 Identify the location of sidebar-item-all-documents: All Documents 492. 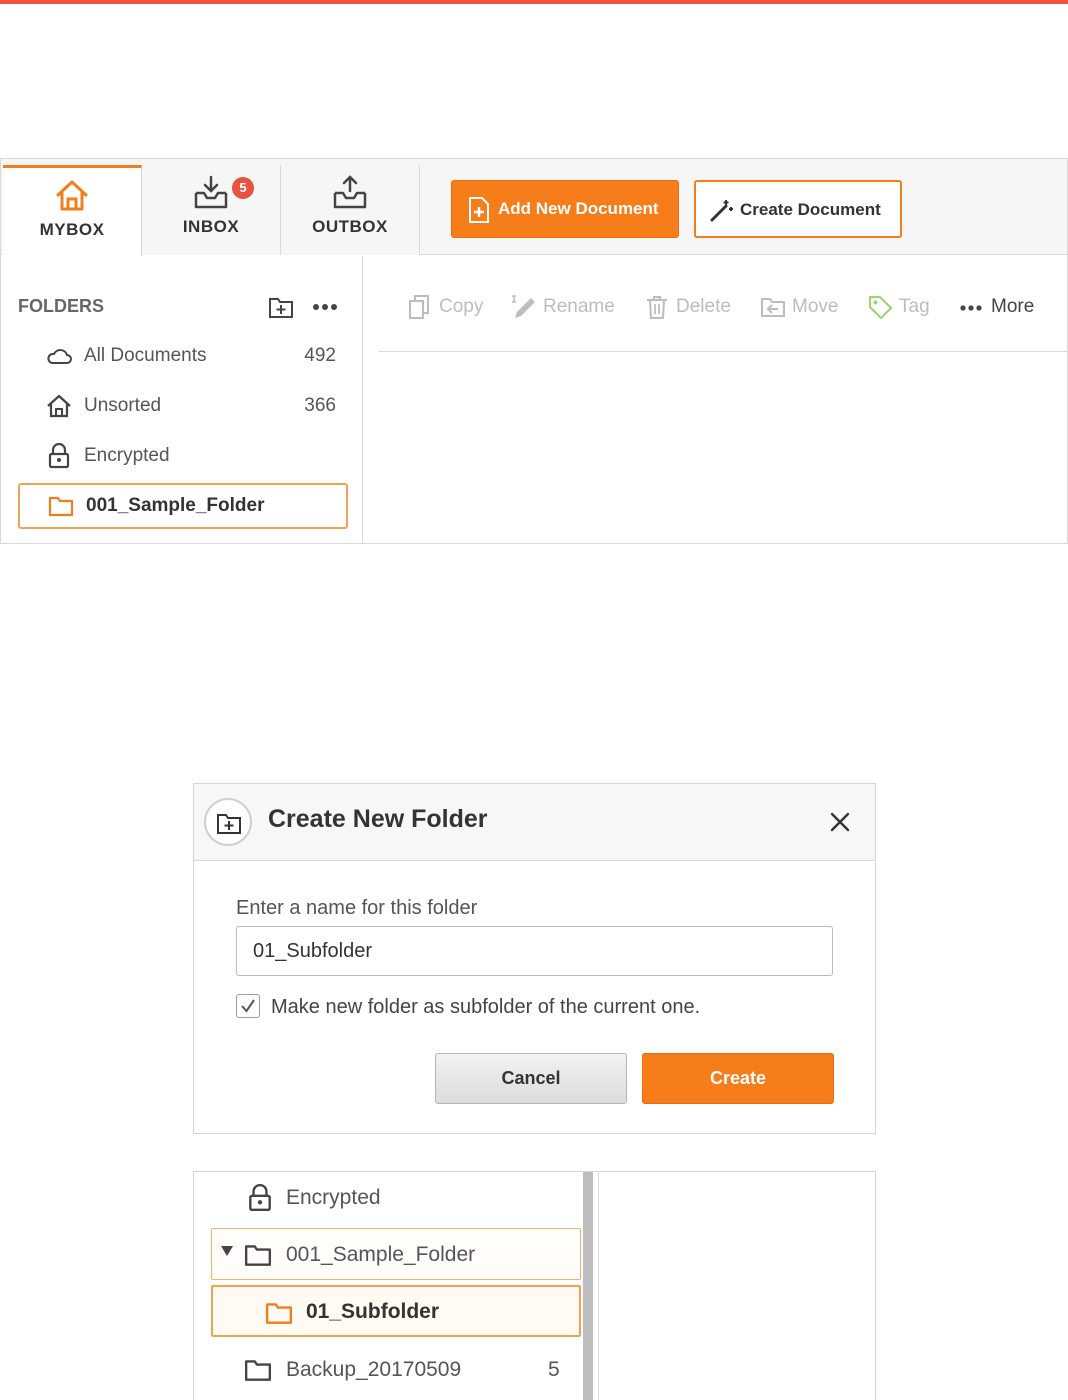
(183, 356).